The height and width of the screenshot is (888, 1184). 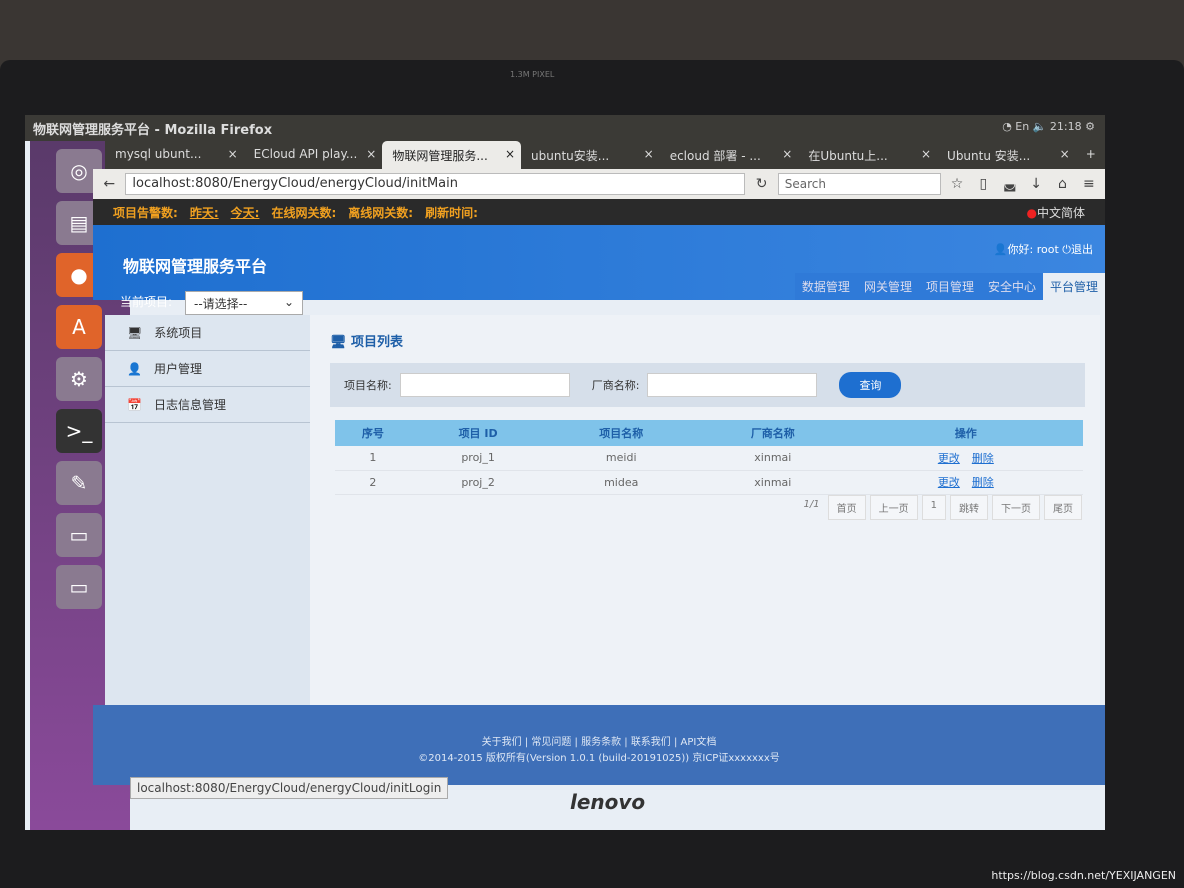 What do you see at coordinates (79, 431) in the screenshot?
I see `terminal-icon: >_` at bounding box center [79, 431].